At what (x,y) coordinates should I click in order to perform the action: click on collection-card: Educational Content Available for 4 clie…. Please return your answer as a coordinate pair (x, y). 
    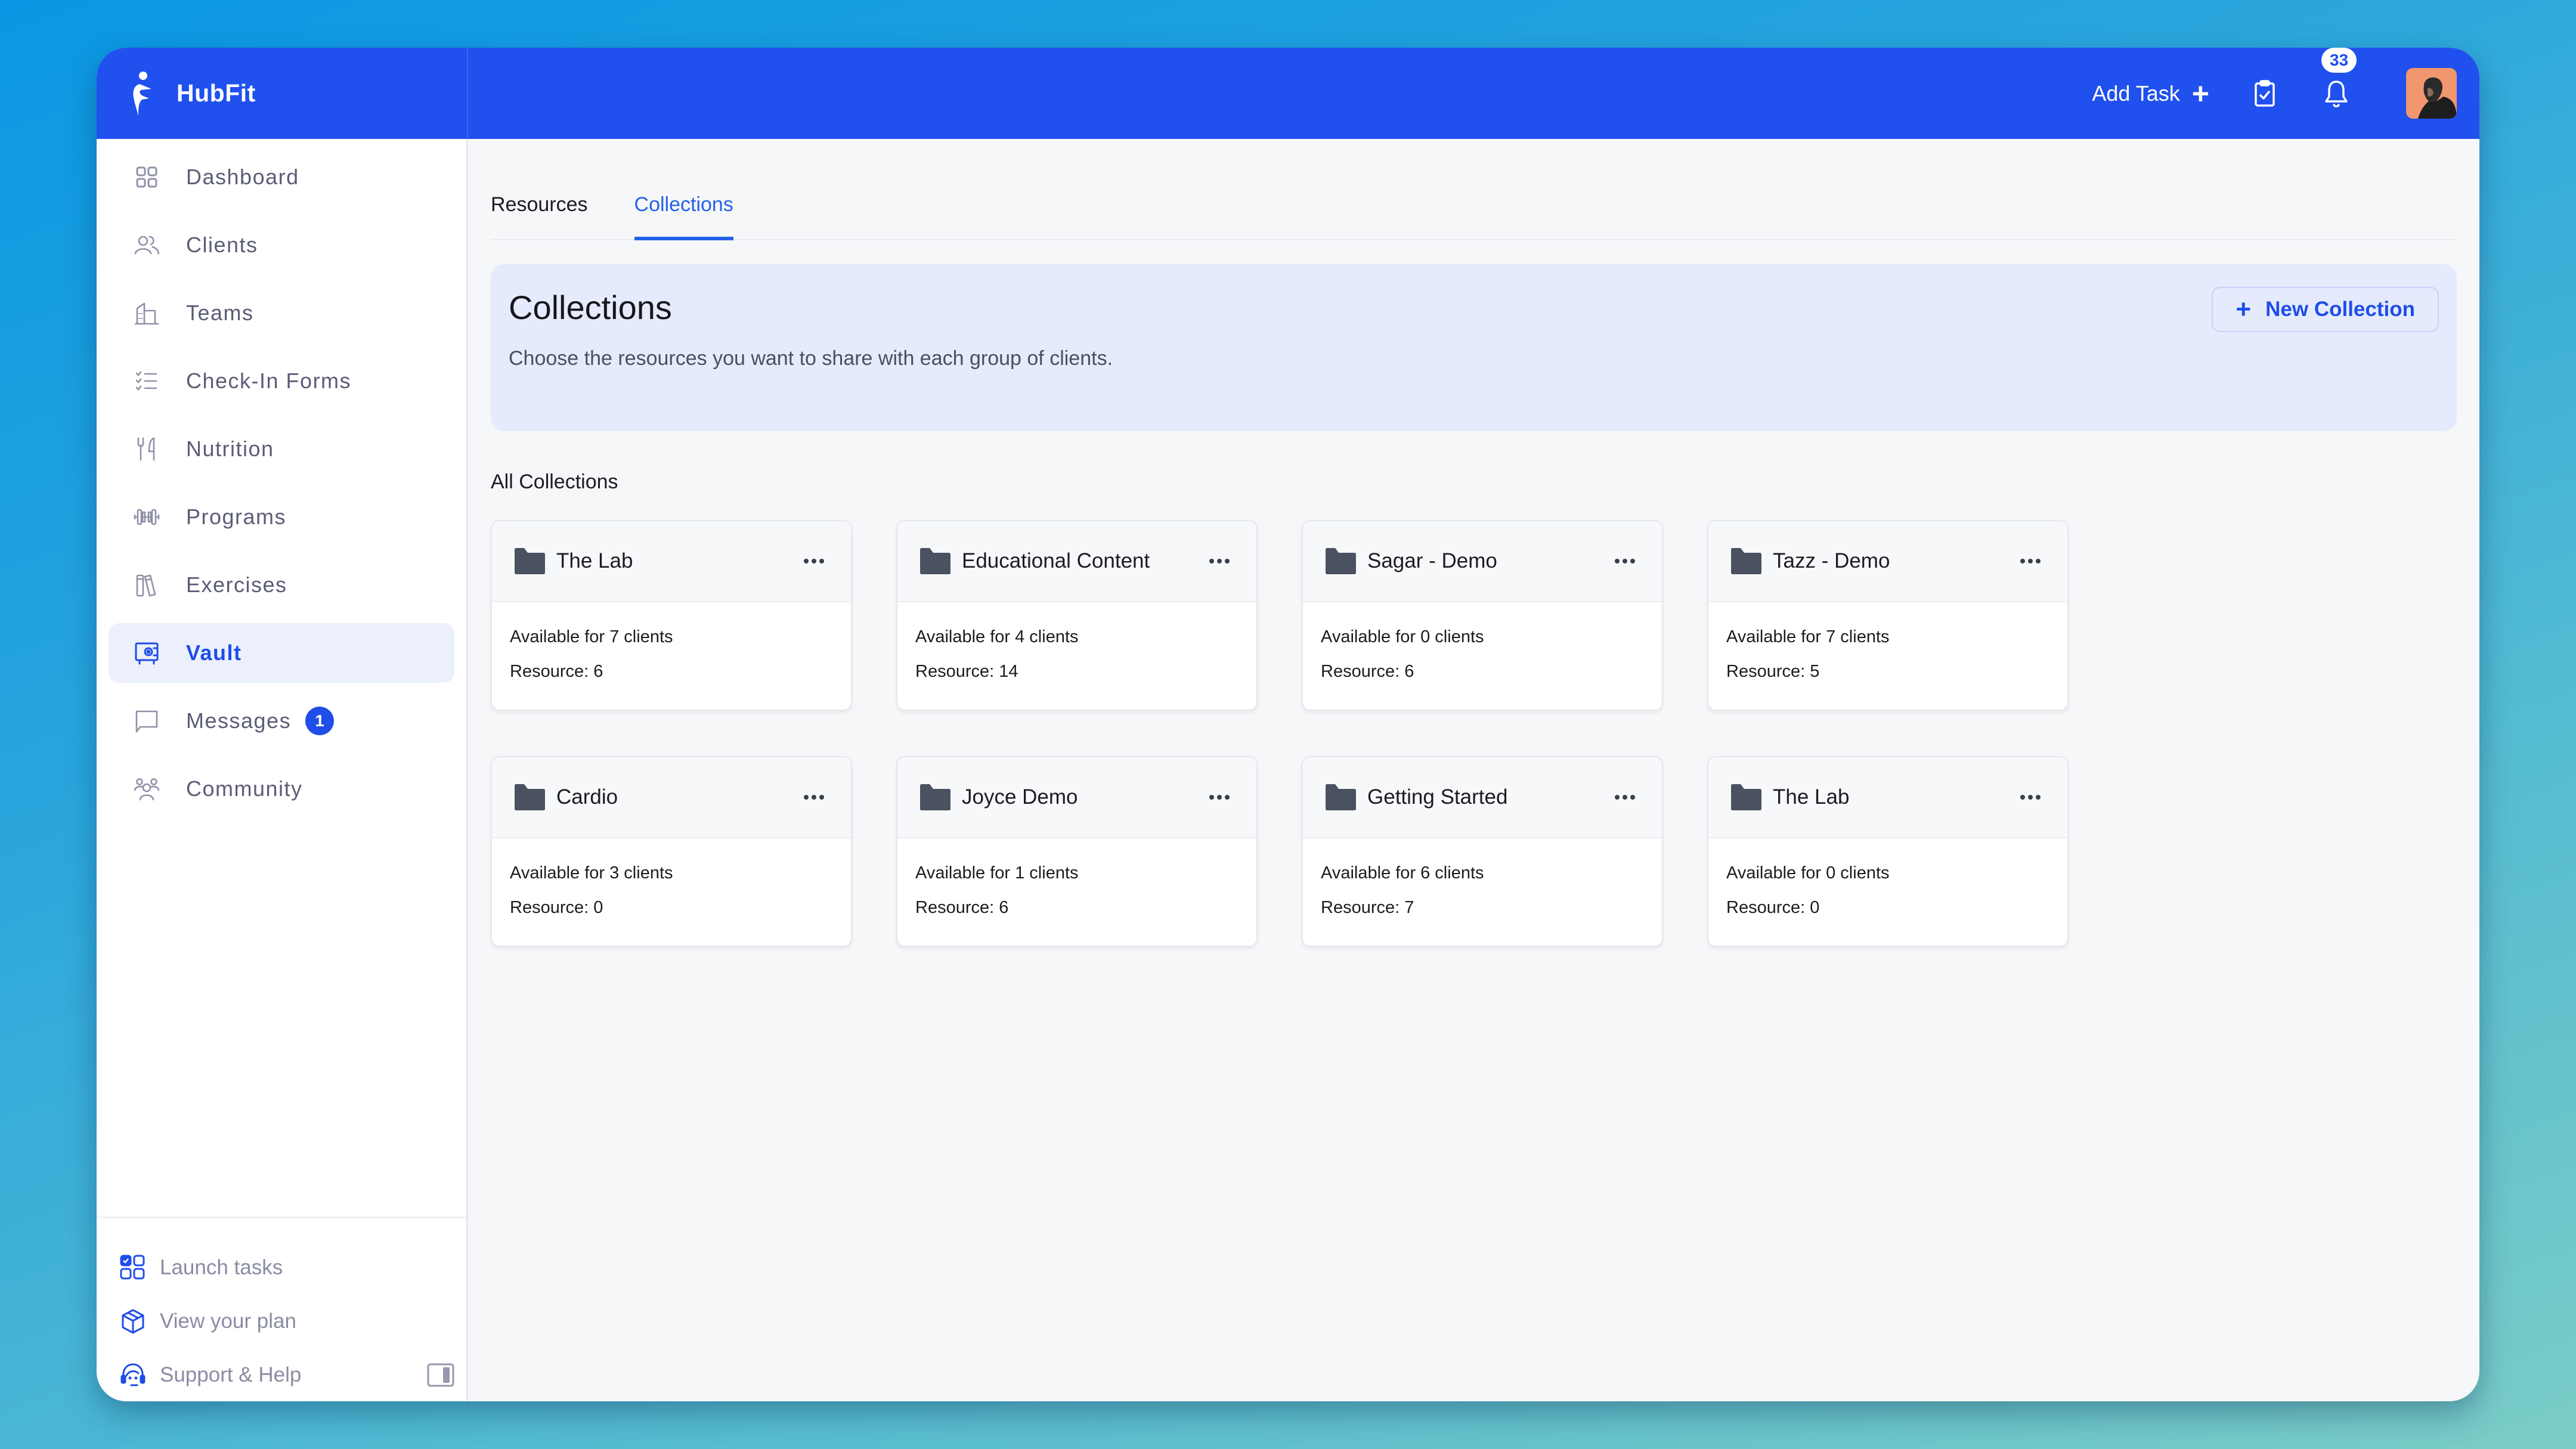
    Looking at the image, I should click on (1077, 615).